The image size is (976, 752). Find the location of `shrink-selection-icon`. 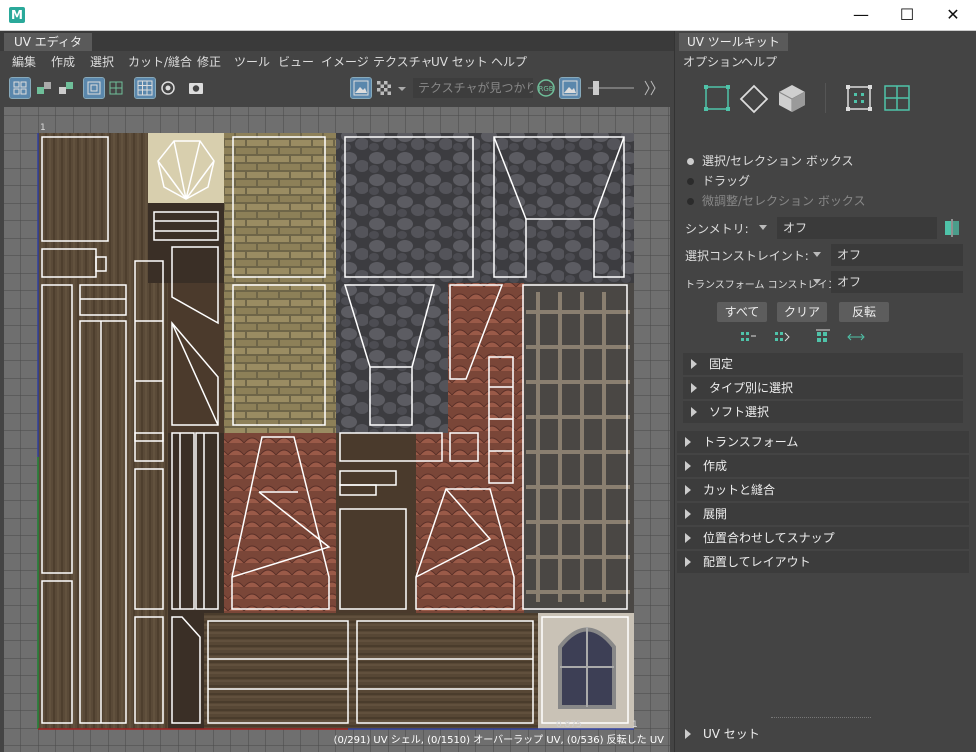

shrink-selection-icon is located at coordinates (782, 337).